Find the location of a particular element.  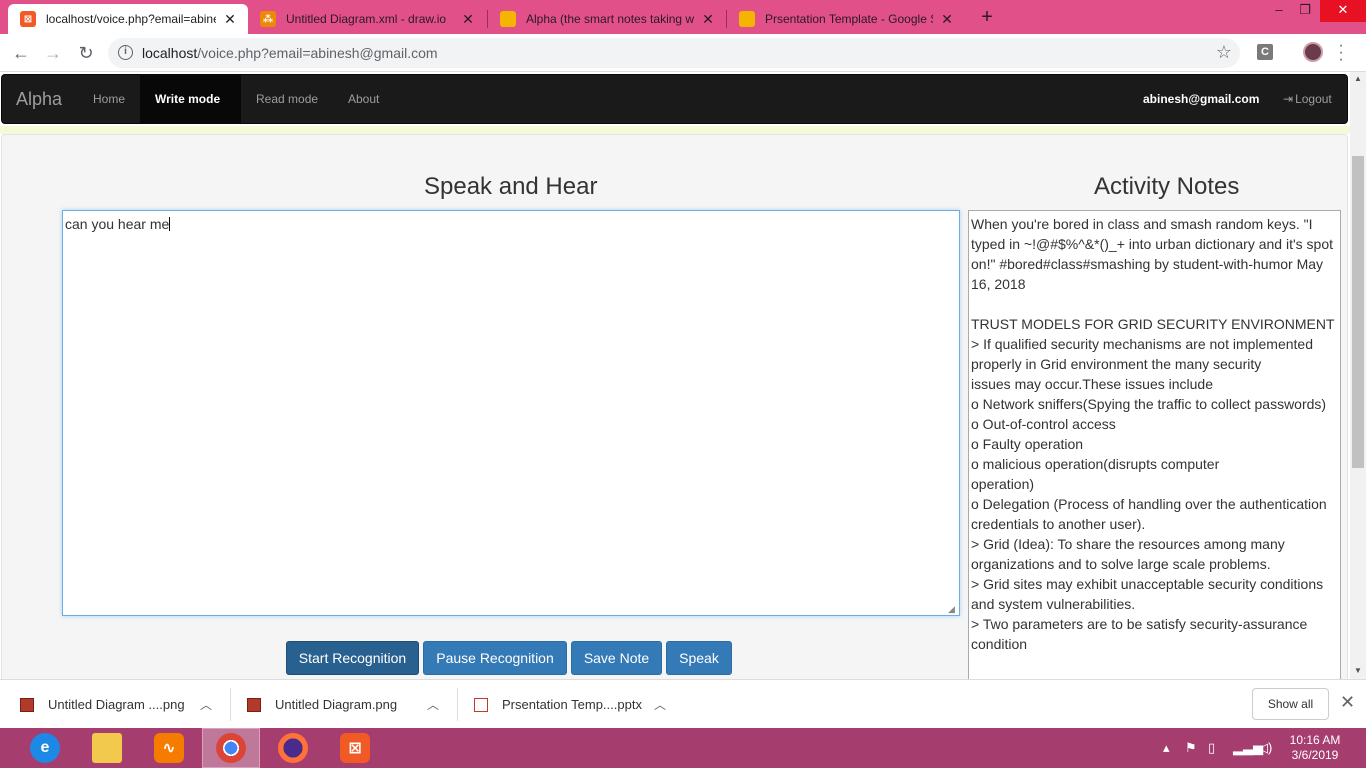

highlight-strip is located at coordinates (675, 130).